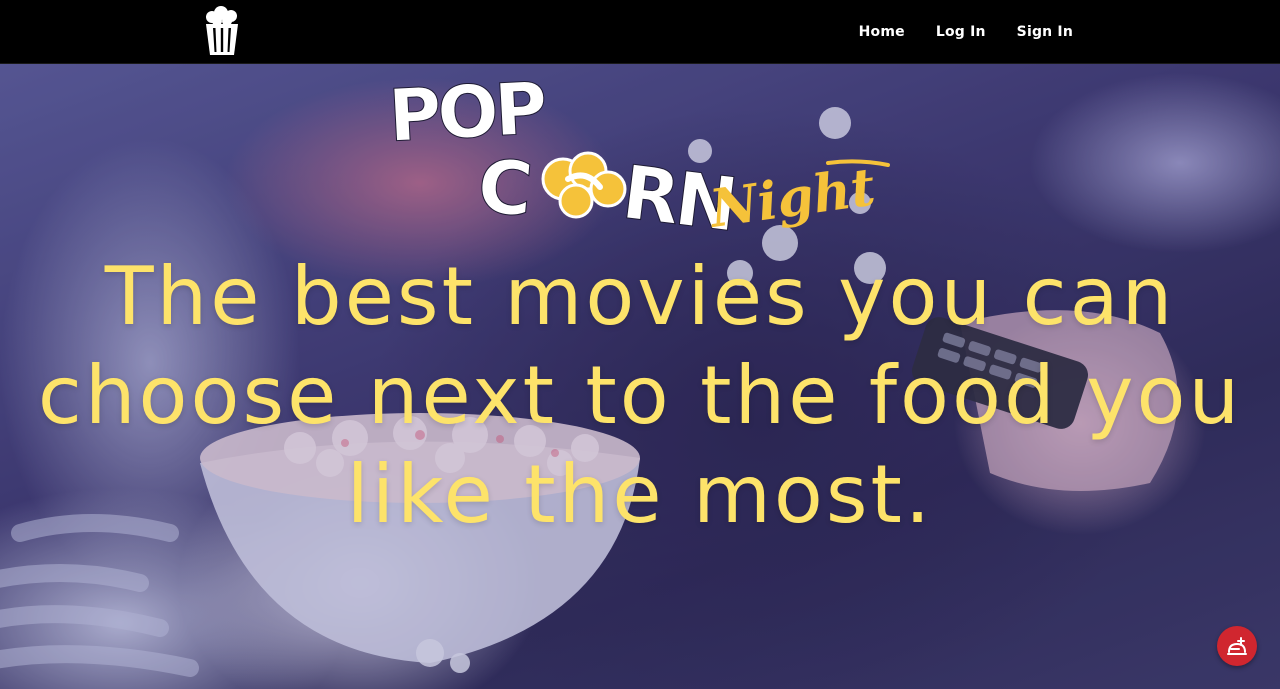 The width and height of the screenshot is (1280, 689). I want to click on headline-line-3: like the most., so click(640, 494).